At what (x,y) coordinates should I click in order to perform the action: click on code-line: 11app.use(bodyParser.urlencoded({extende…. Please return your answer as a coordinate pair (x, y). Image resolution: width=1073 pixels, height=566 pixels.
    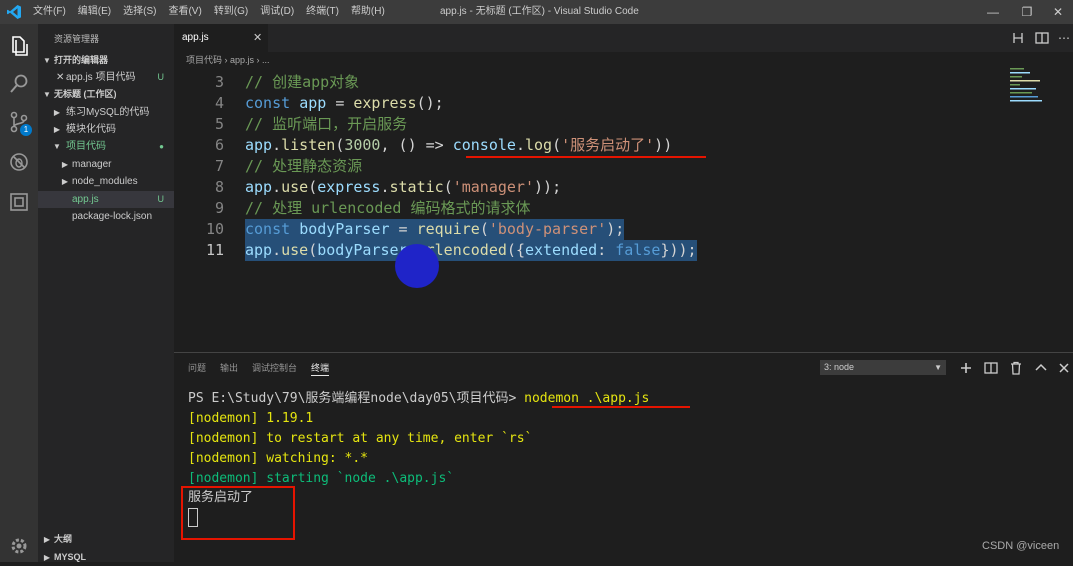
    Looking at the image, I should click on (451, 250).